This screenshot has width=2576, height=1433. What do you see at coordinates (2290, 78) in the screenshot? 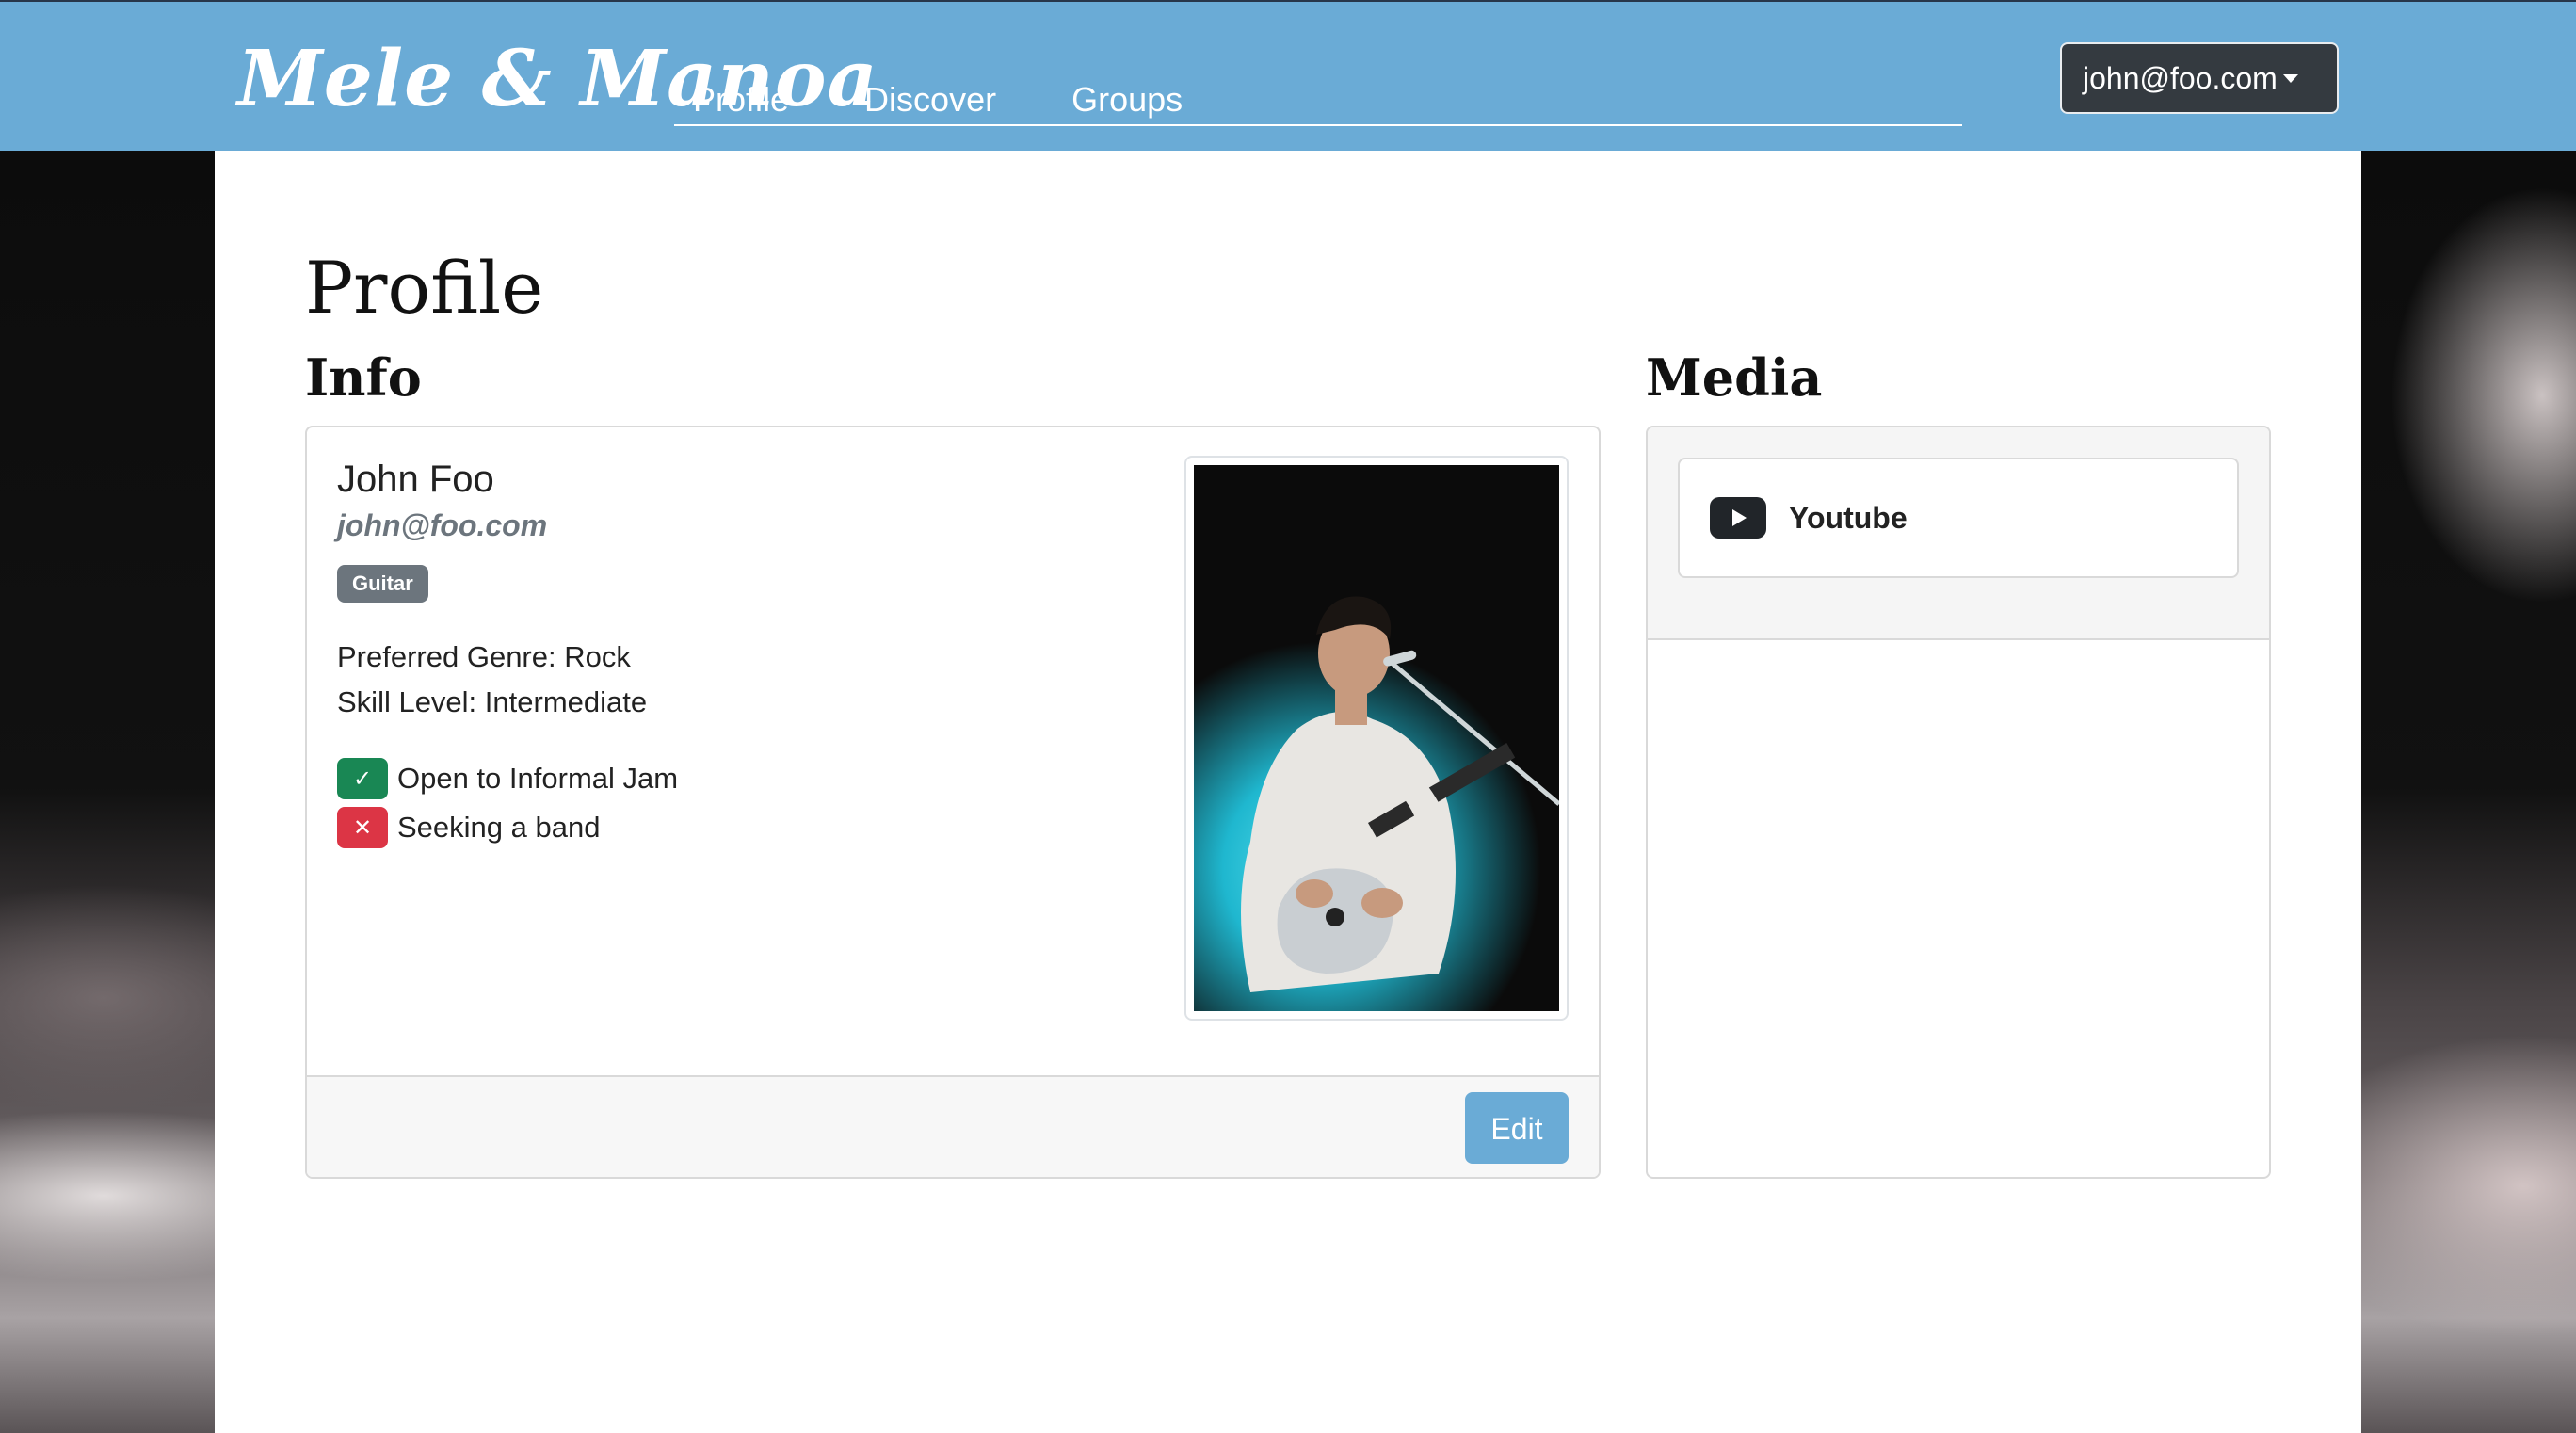
I see `caret-down-icon` at bounding box center [2290, 78].